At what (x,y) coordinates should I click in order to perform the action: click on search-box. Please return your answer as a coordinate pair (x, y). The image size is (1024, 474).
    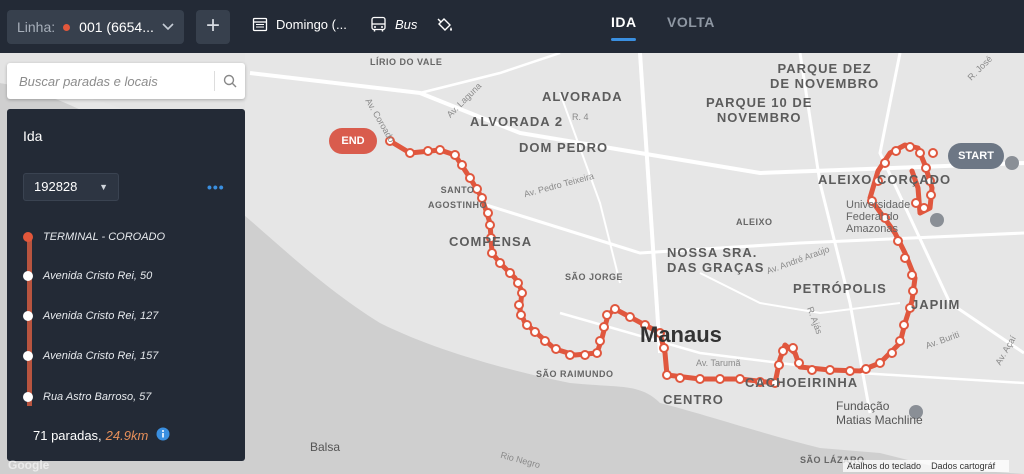
    Looking at the image, I should click on (126, 81).